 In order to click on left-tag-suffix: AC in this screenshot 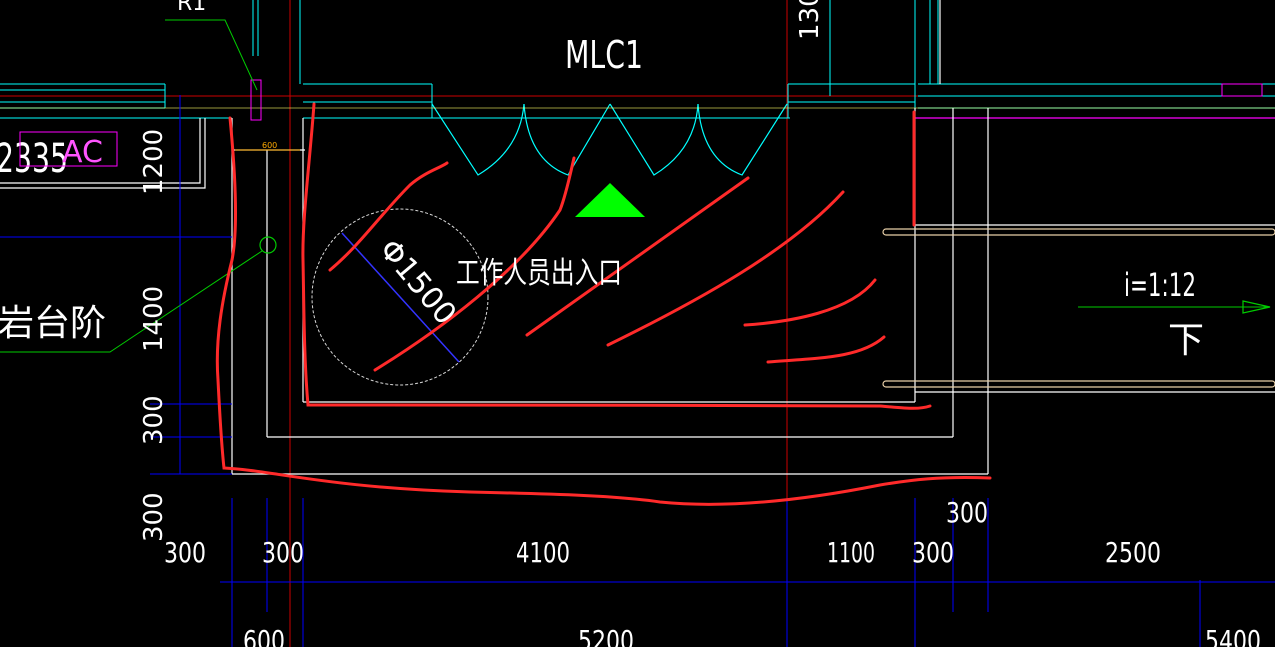, I will do `click(82, 152)`.